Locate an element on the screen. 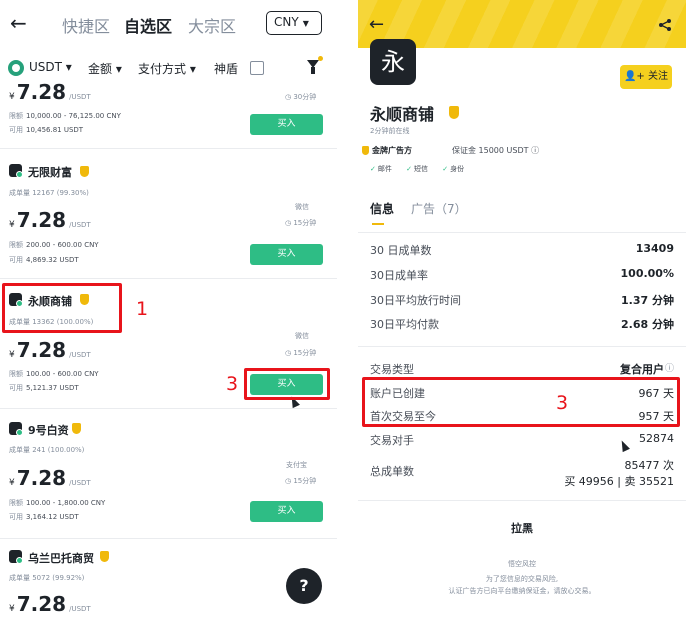 The height and width of the screenshot is (617, 686). available-value: 3,164.12 USDT is located at coordinates (52, 517).